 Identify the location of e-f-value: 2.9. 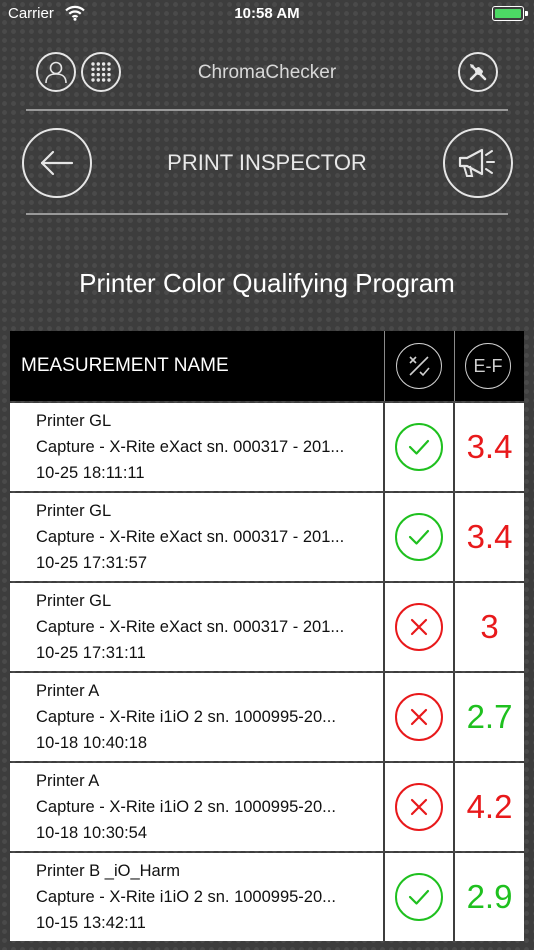
(489, 896).